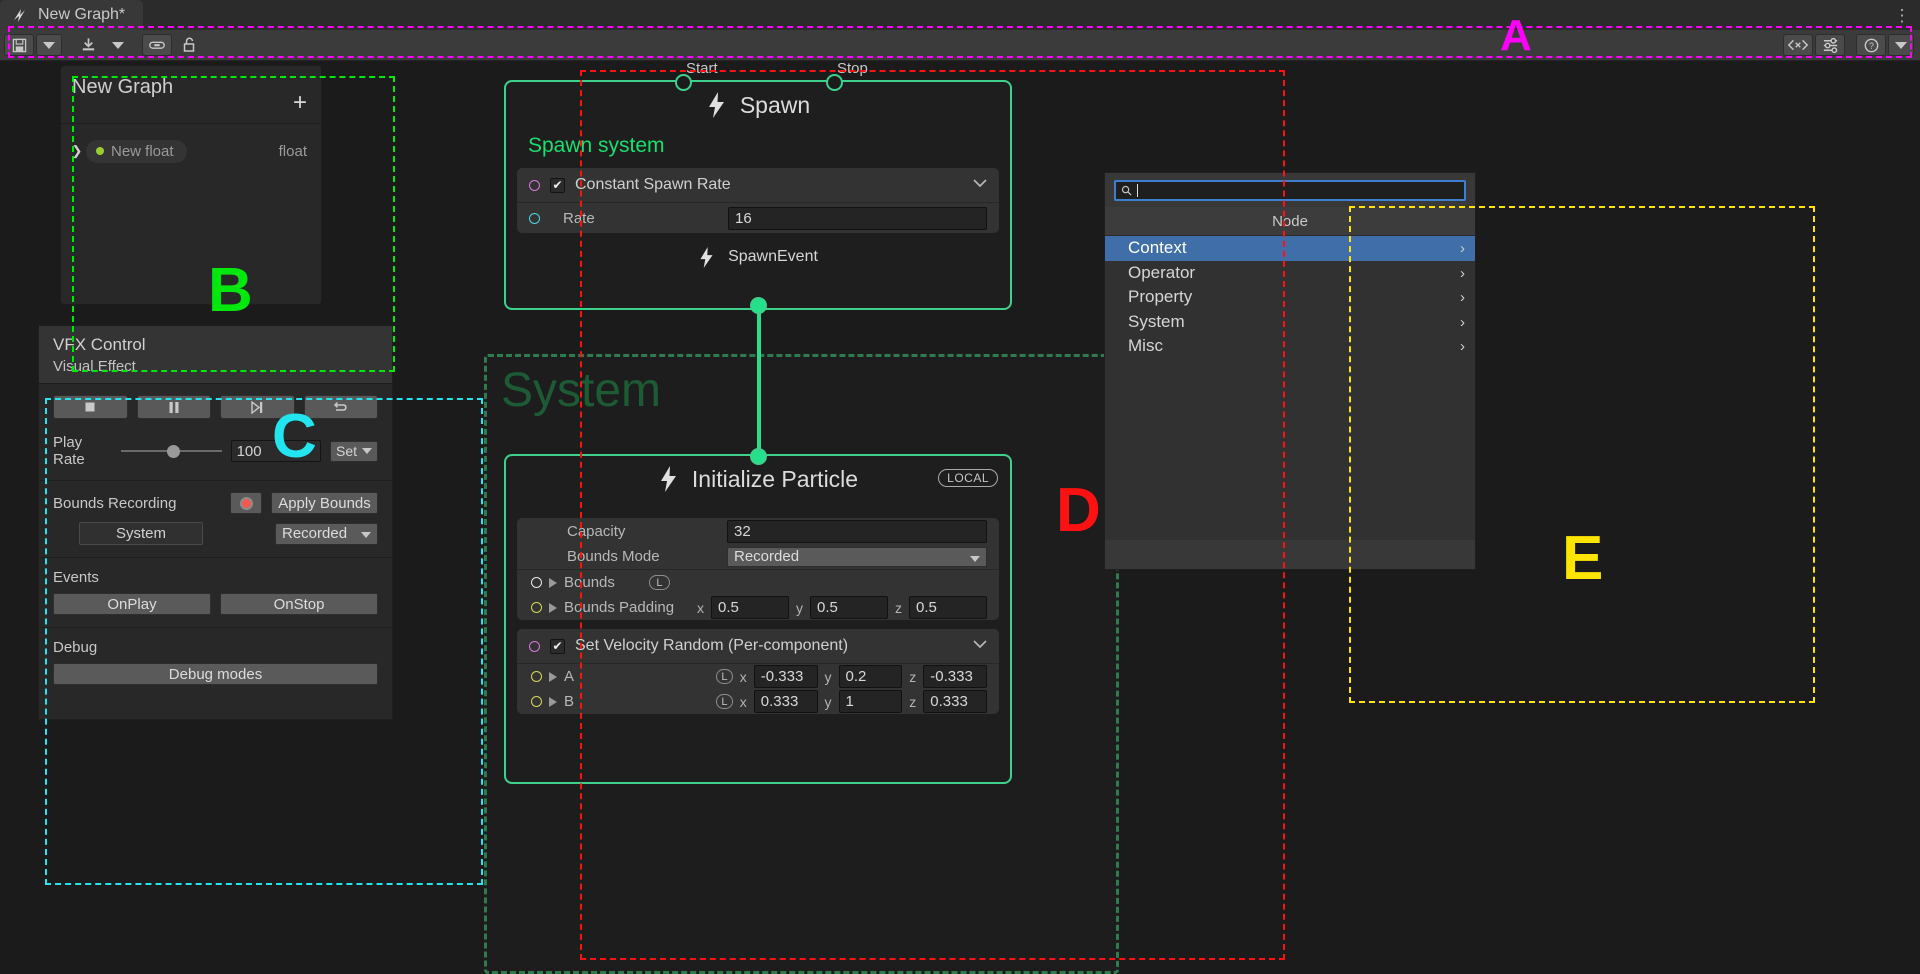 The width and height of the screenshot is (1920, 974). What do you see at coordinates (775, 478) in the screenshot?
I see `initialize-node-name: Initialize Particle` at bounding box center [775, 478].